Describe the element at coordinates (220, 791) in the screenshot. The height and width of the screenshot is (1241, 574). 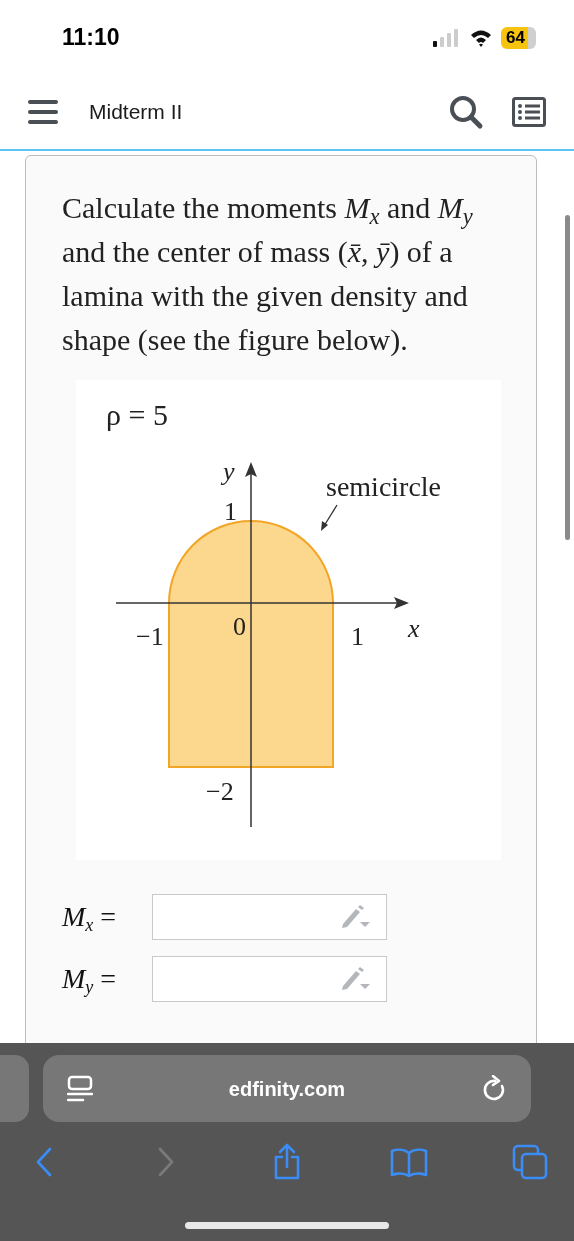
I see `tick-label: −2` at that location.